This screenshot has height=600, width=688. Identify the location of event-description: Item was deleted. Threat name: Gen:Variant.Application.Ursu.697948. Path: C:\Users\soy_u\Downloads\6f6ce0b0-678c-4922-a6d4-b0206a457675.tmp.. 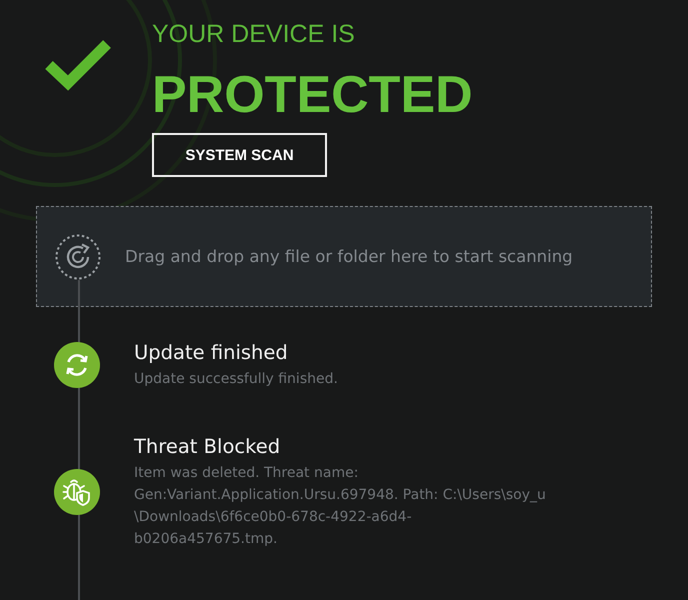
(340, 506).